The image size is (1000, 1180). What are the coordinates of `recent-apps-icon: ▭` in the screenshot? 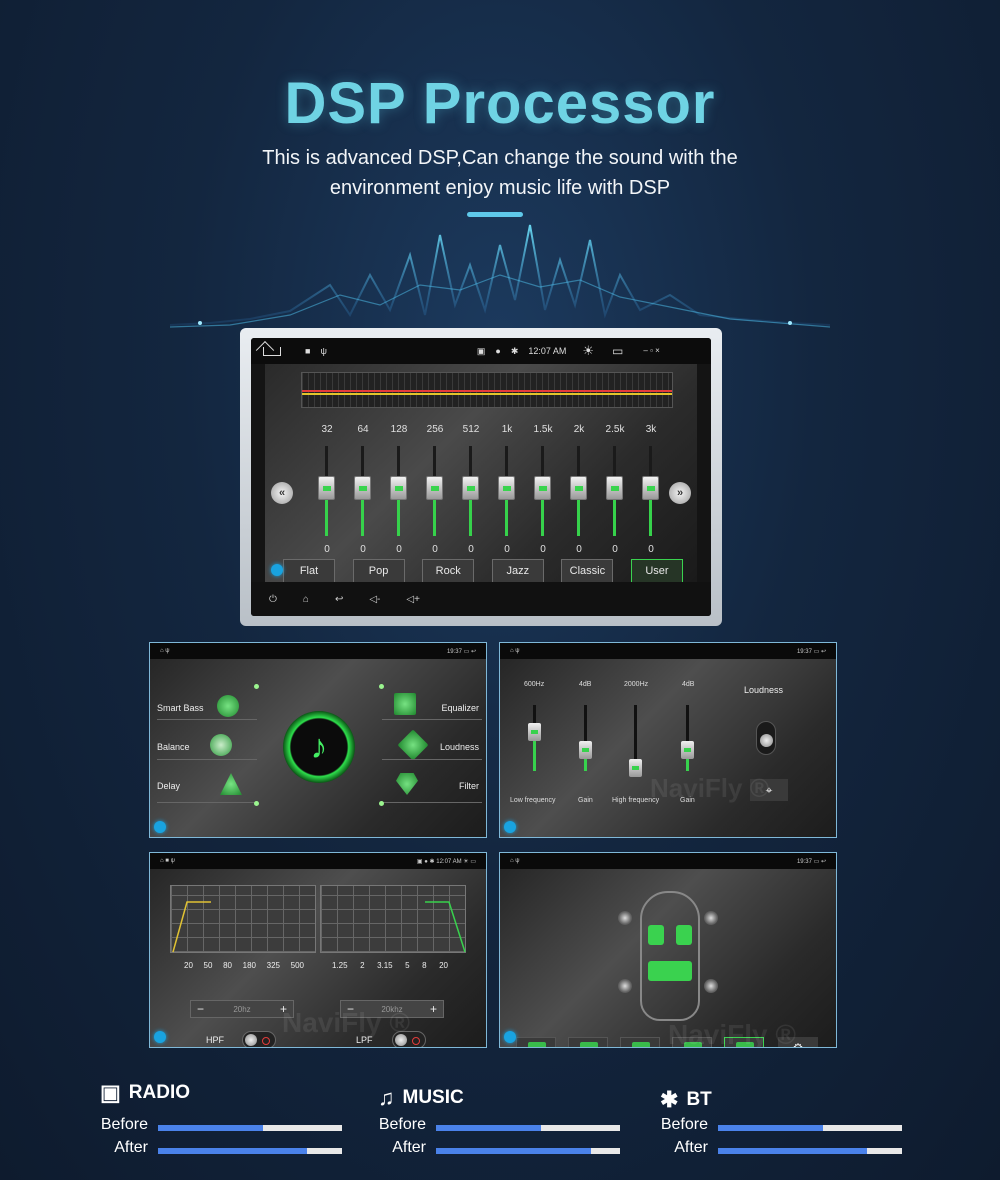 It's located at (617, 351).